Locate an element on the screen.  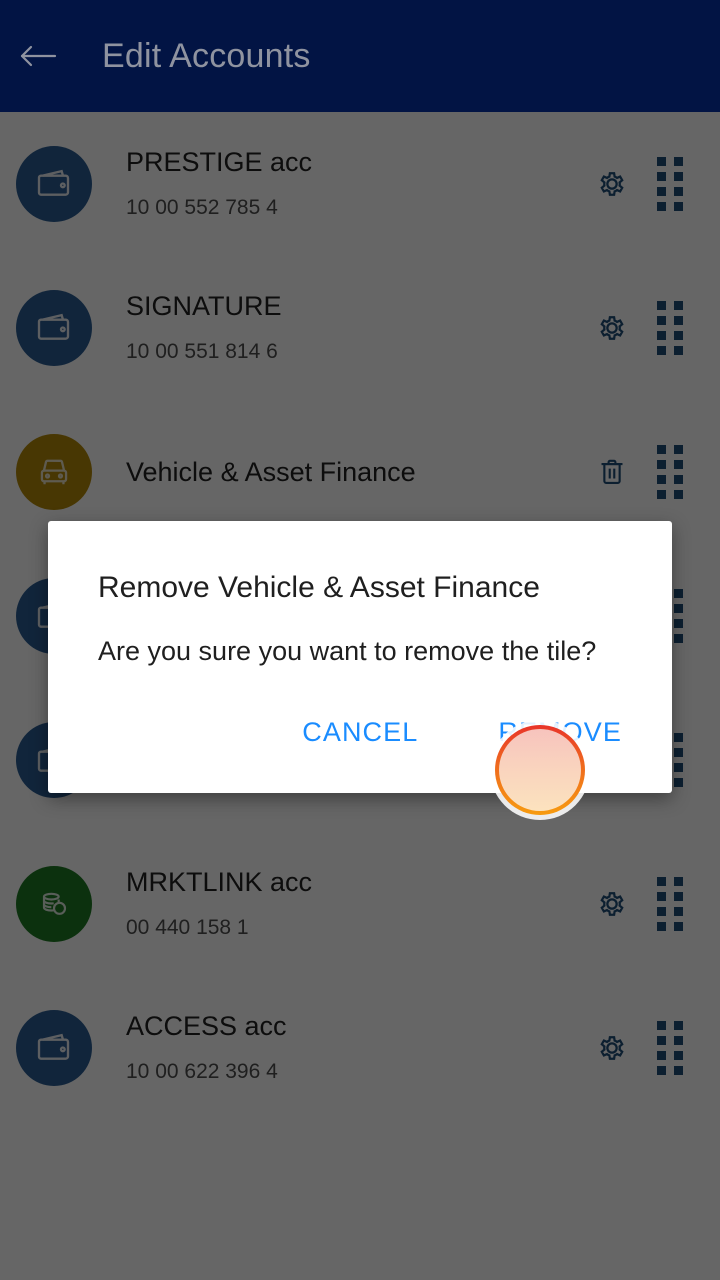
back-arrow-icon is located at coordinates (38, 56).